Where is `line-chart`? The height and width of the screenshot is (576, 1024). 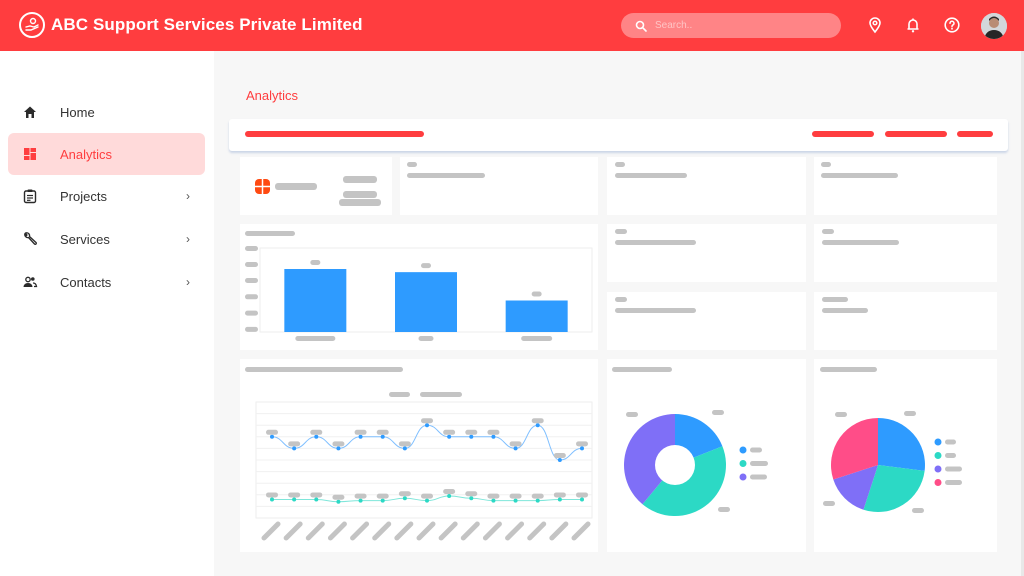 line-chart is located at coordinates (424, 471).